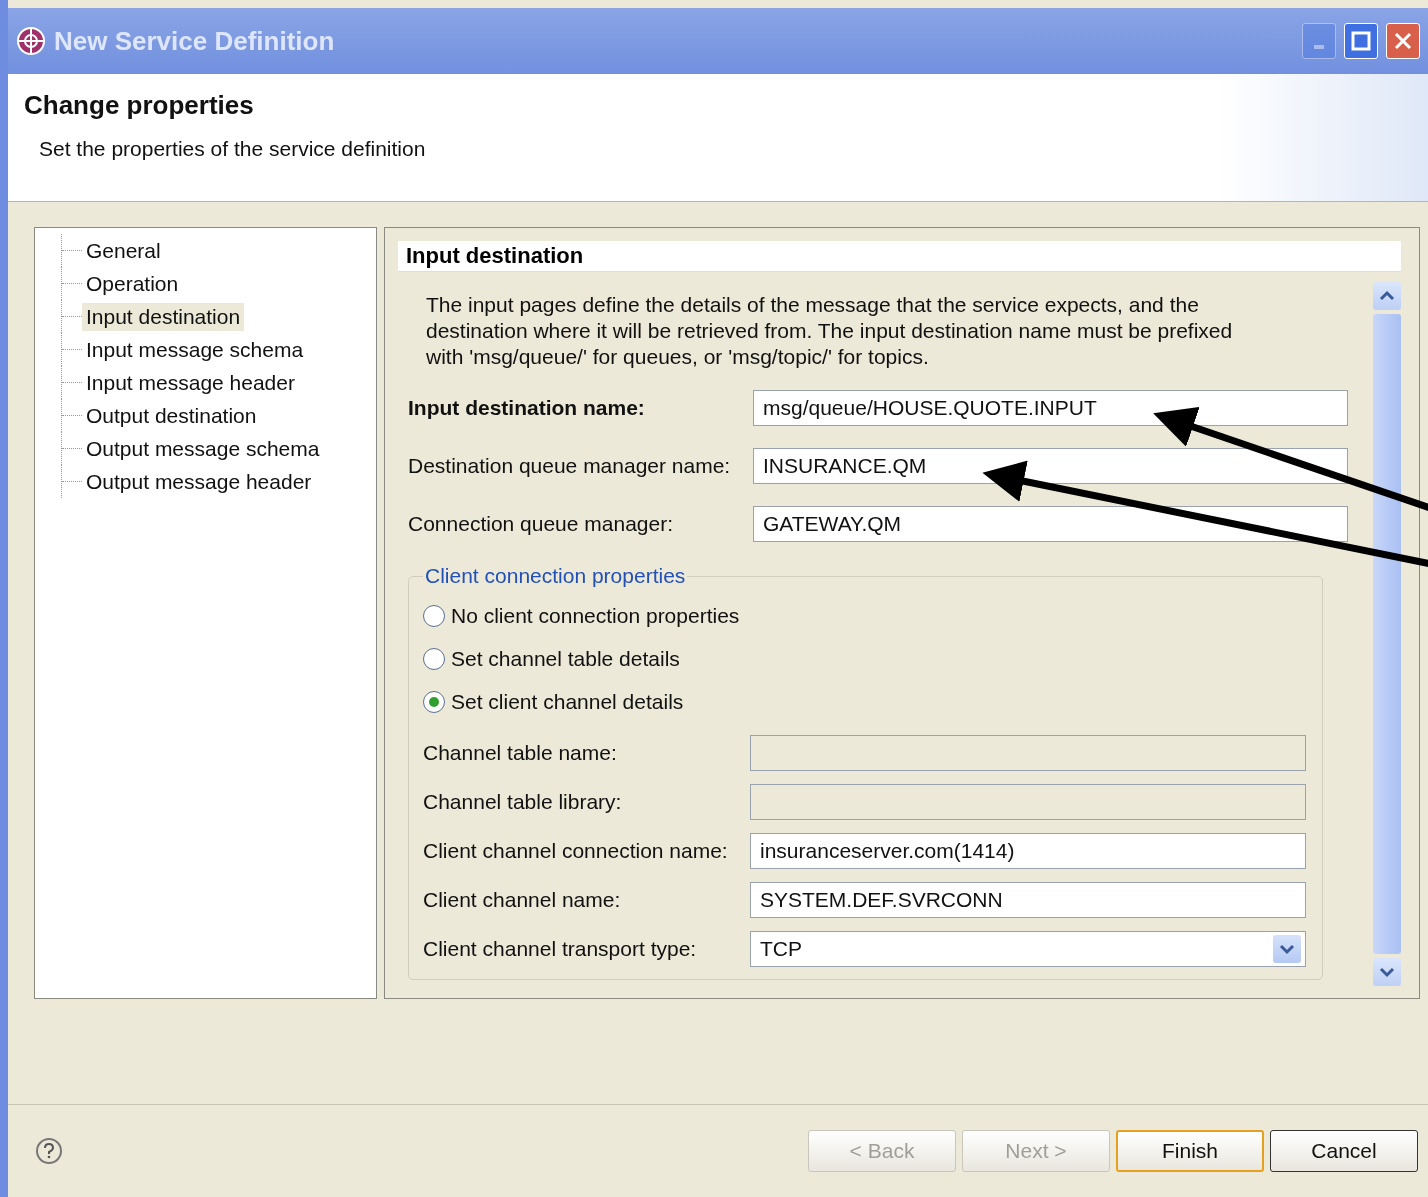 This screenshot has width=1428, height=1197. I want to click on scroll-up-button, so click(1387, 296).